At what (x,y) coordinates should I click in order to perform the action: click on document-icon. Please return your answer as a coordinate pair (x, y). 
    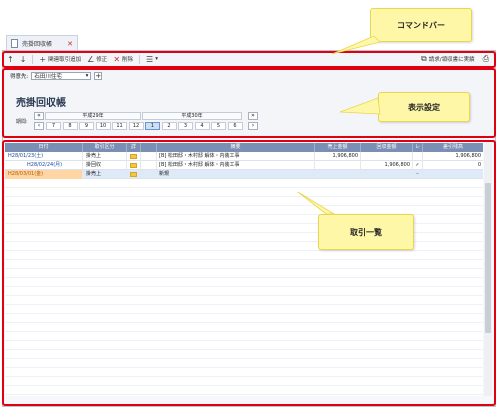
    Looking at the image, I should click on (14, 43).